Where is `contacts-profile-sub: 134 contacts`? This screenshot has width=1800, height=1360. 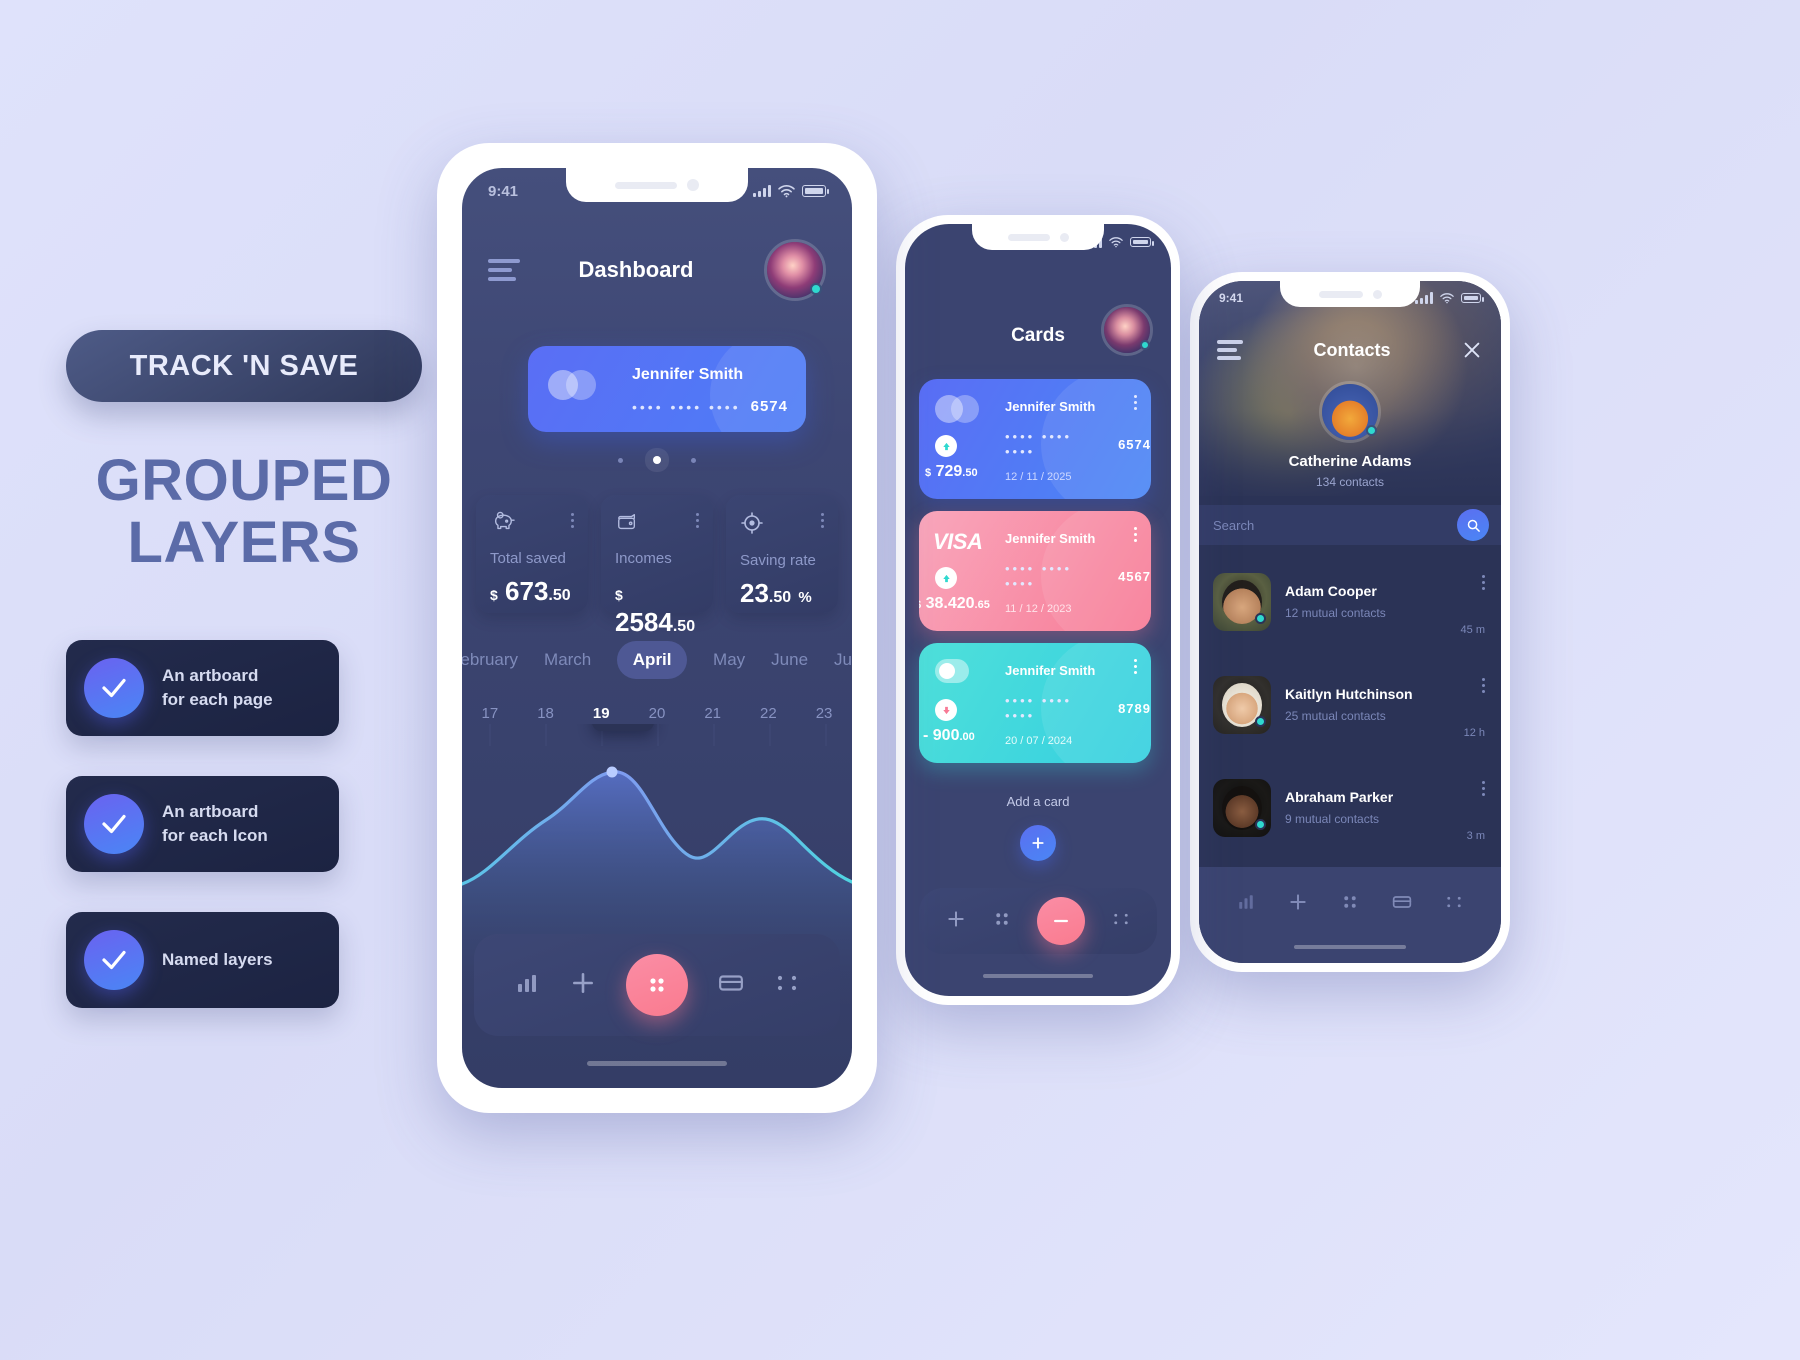
contacts-profile-sub: 134 contacts is located at coordinates (1350, 482).